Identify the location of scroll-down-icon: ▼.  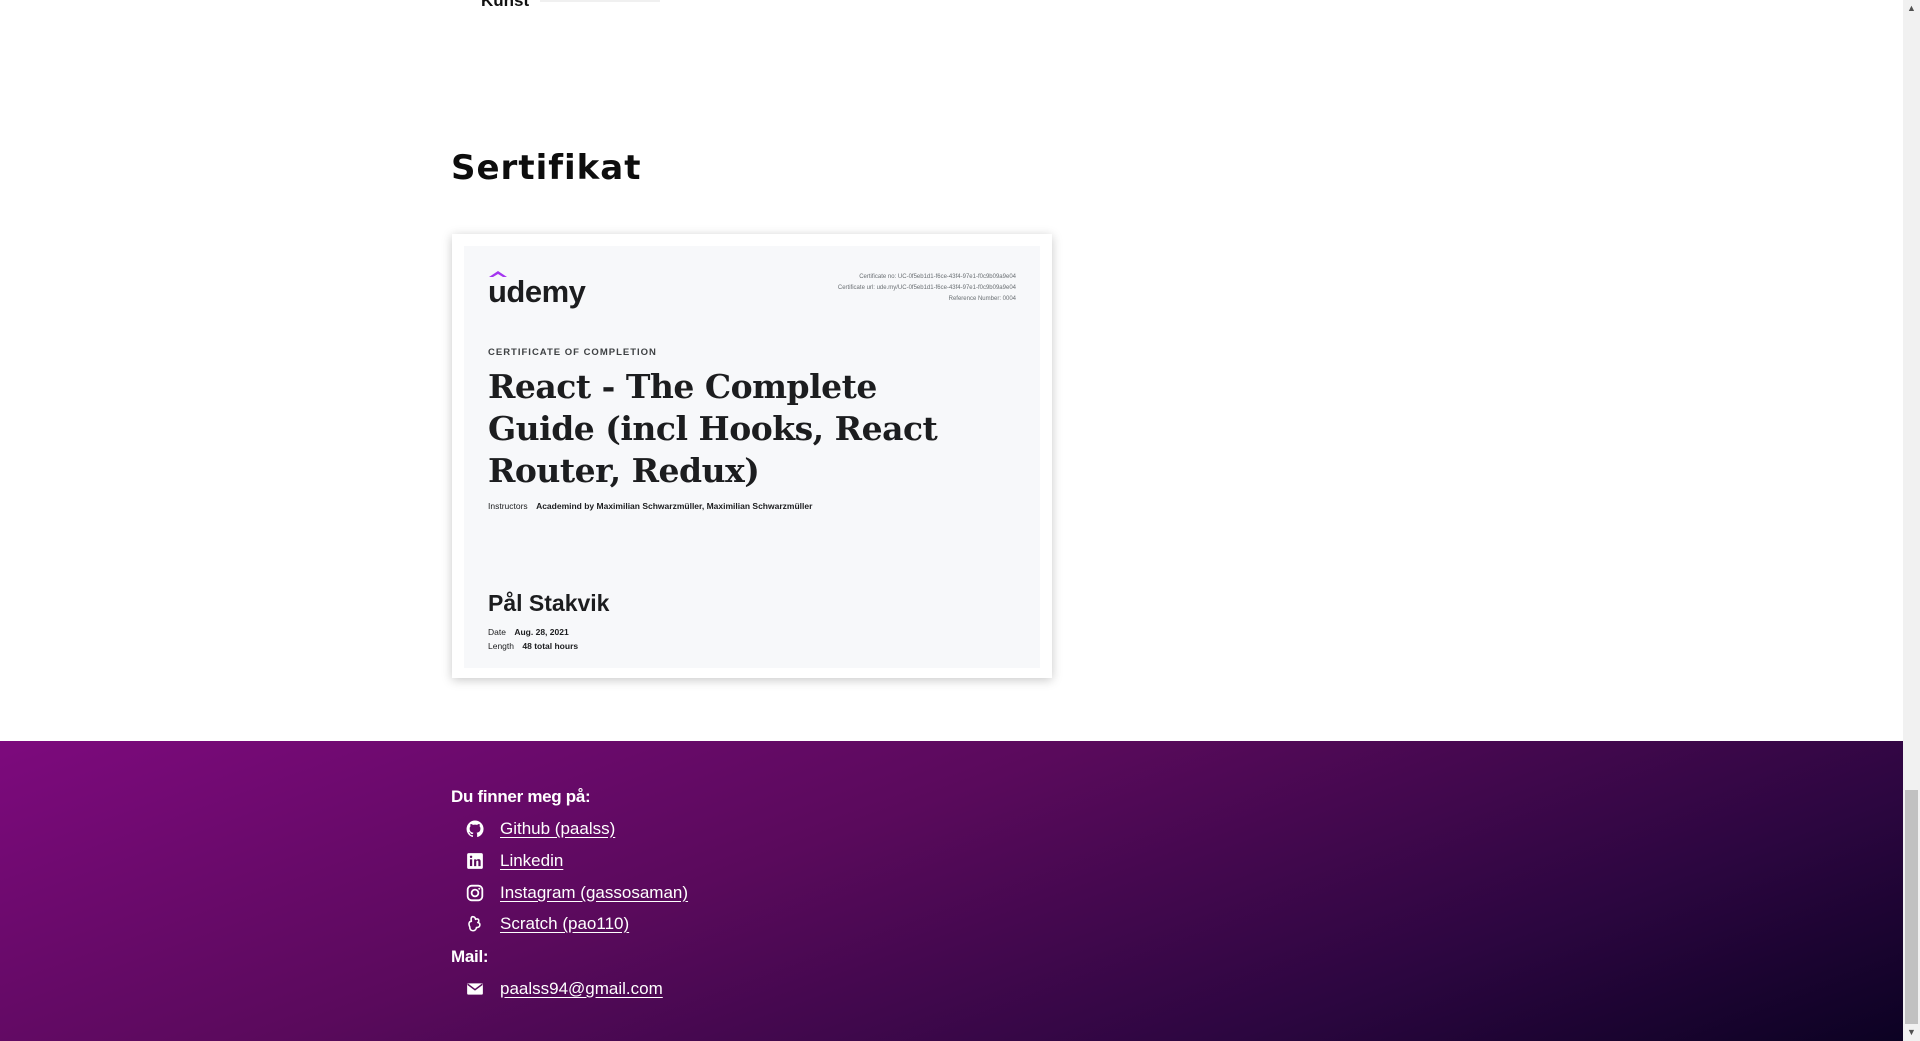
(1911, 1032).